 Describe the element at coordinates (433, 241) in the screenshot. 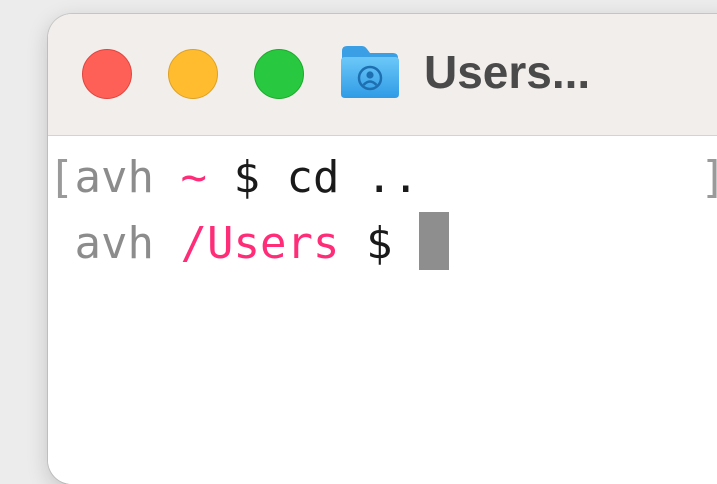

I see `terminal-cursor` at that location.